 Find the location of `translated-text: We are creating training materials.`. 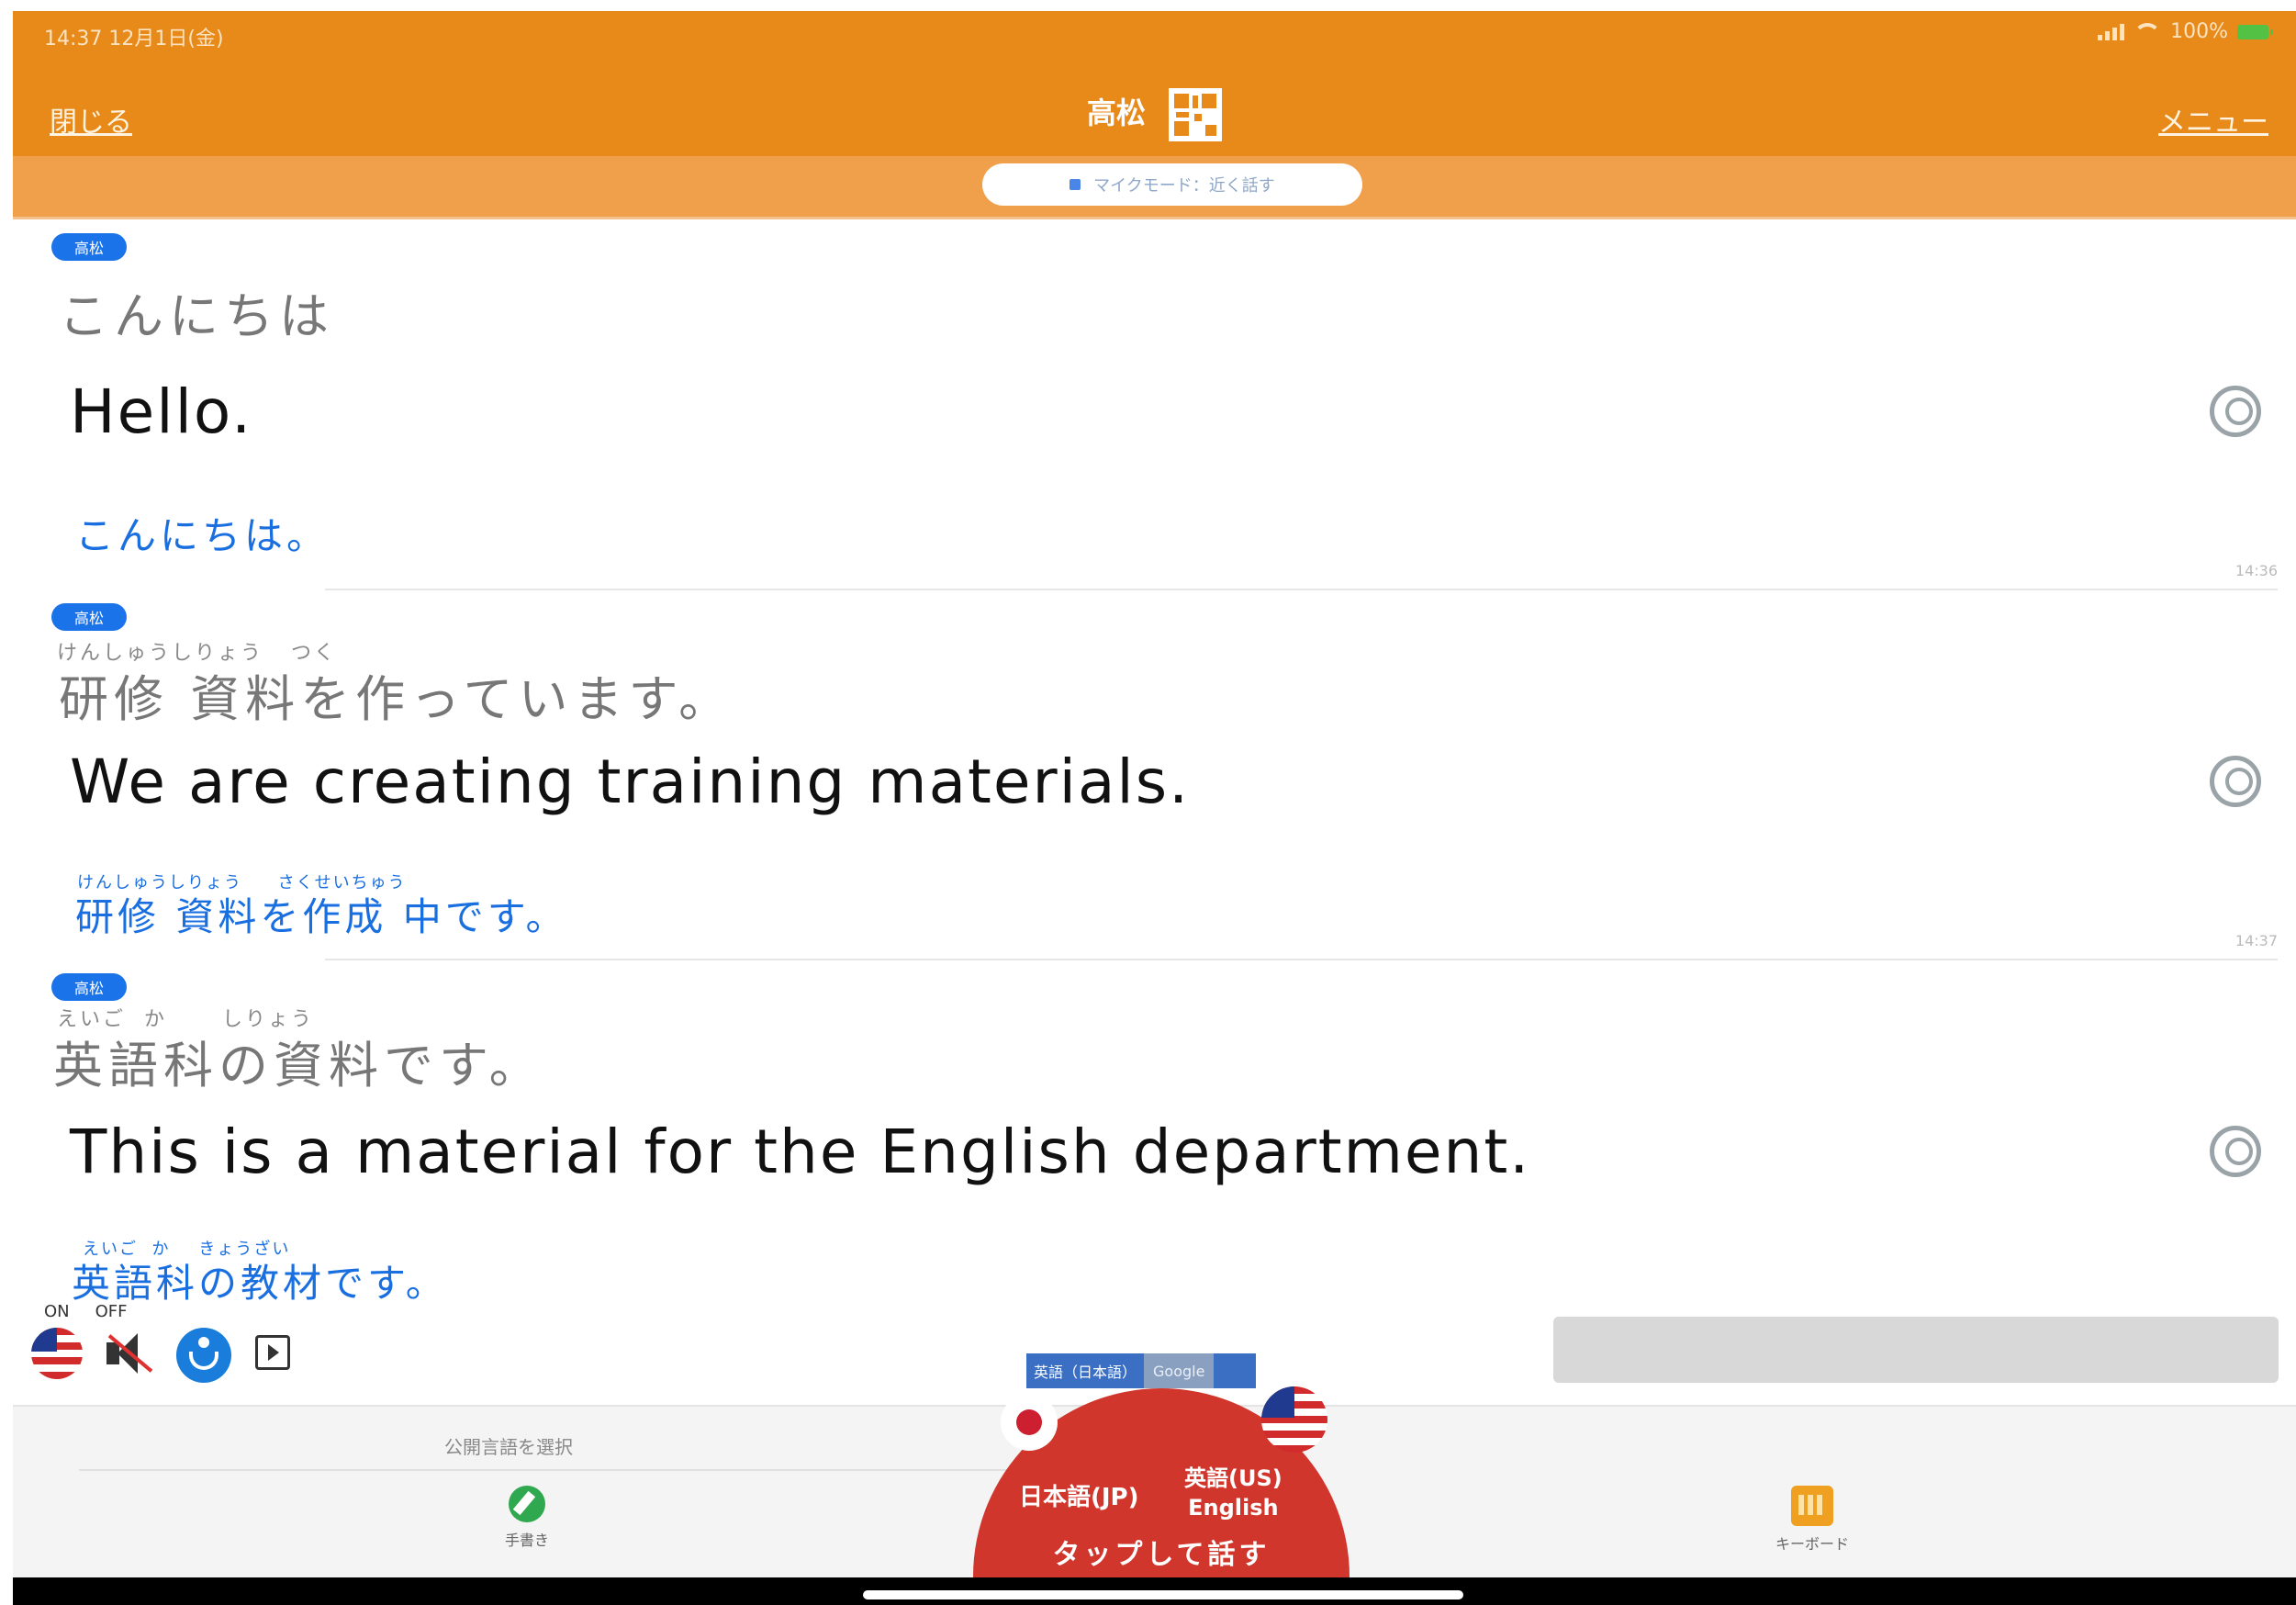

translated-text: We are creating training materials. is located at coordinates (630, 781).